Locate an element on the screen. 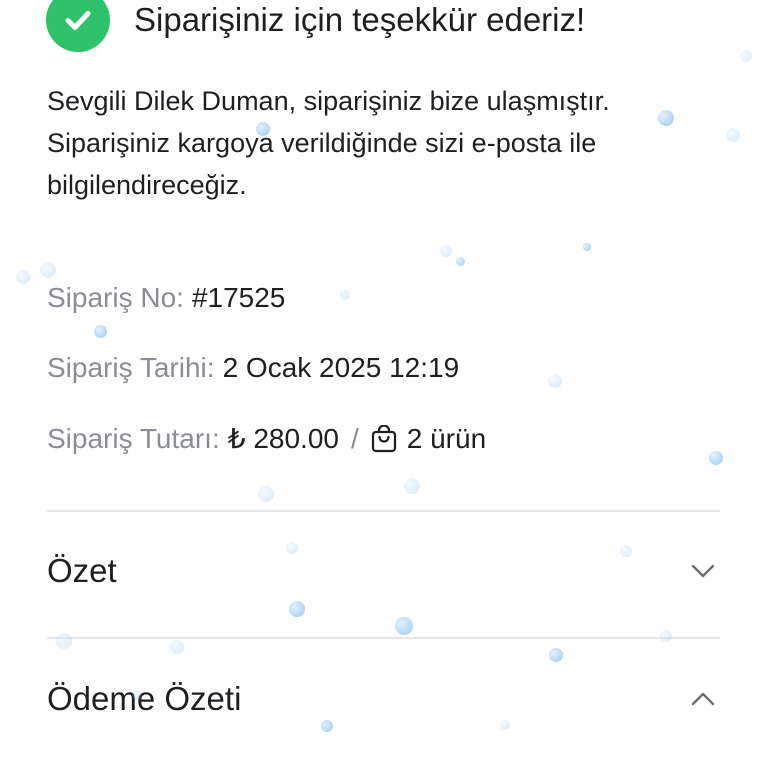  page-title: Siparişiniz için teşekkür ederiz! is located at coordinates (360, 19).